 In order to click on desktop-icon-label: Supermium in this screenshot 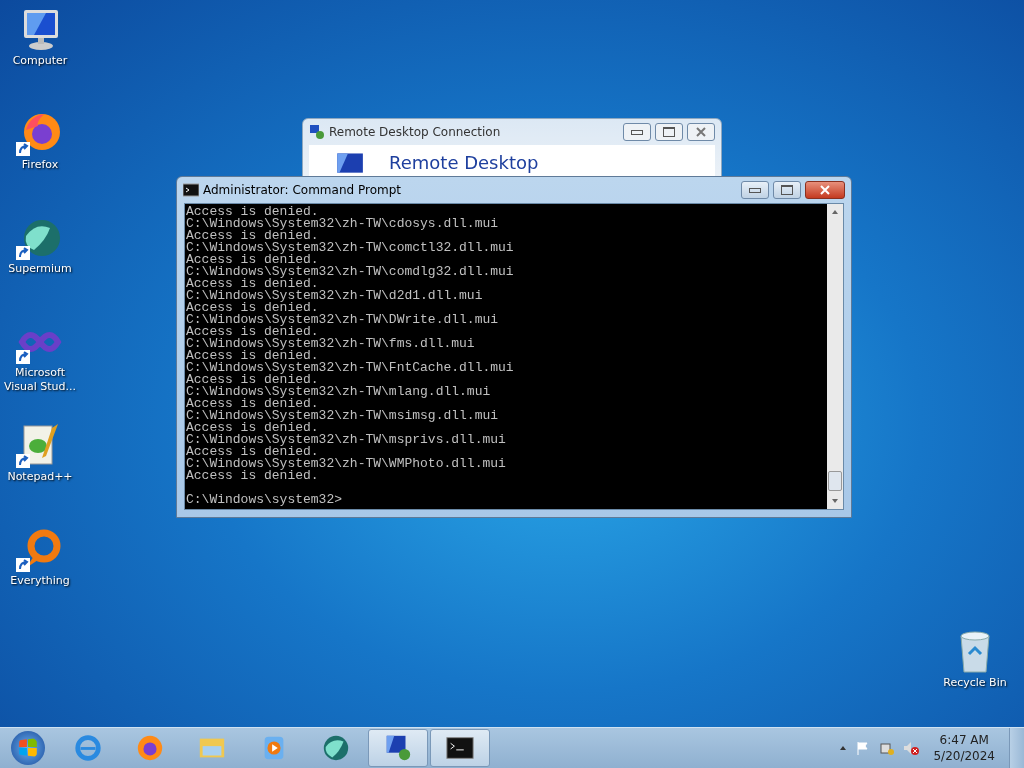, I will do `click(40, 269)`.